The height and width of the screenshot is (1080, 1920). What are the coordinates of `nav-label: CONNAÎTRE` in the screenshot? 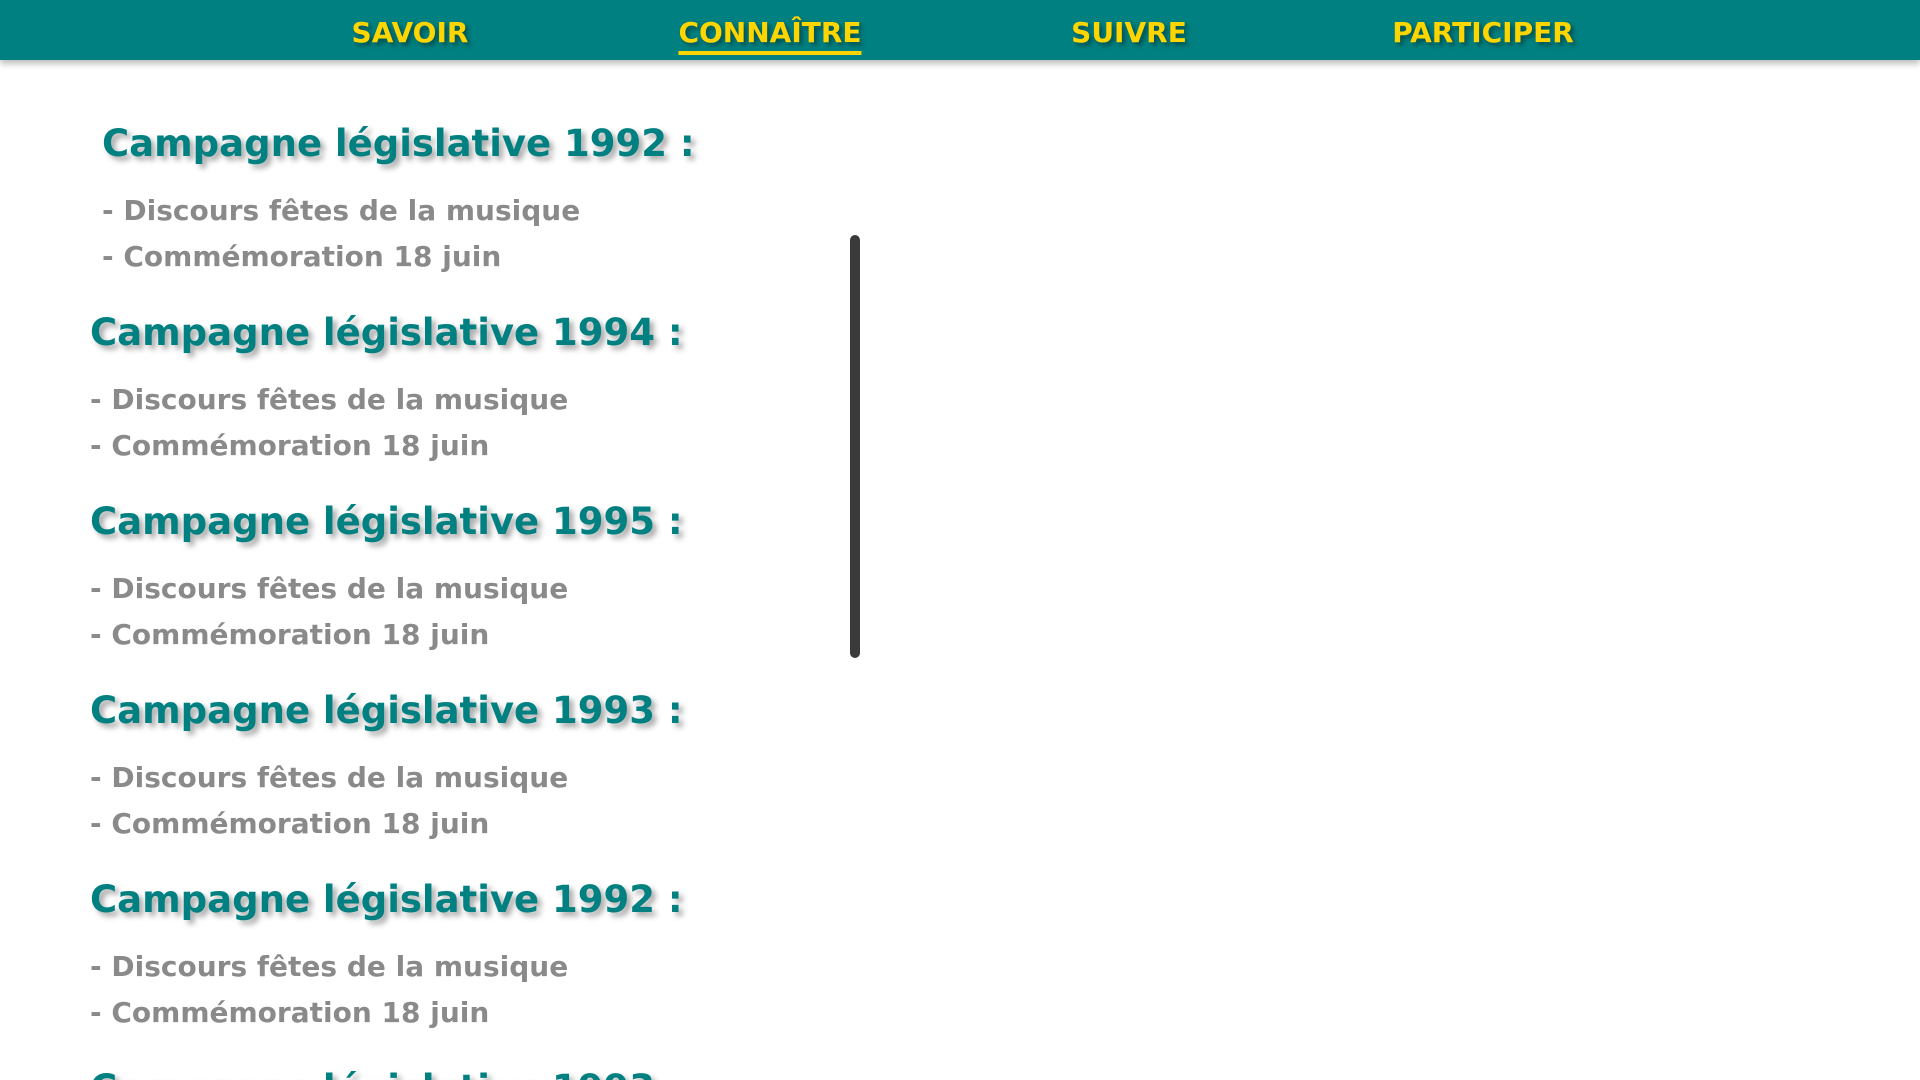 It's located at (770, 35).